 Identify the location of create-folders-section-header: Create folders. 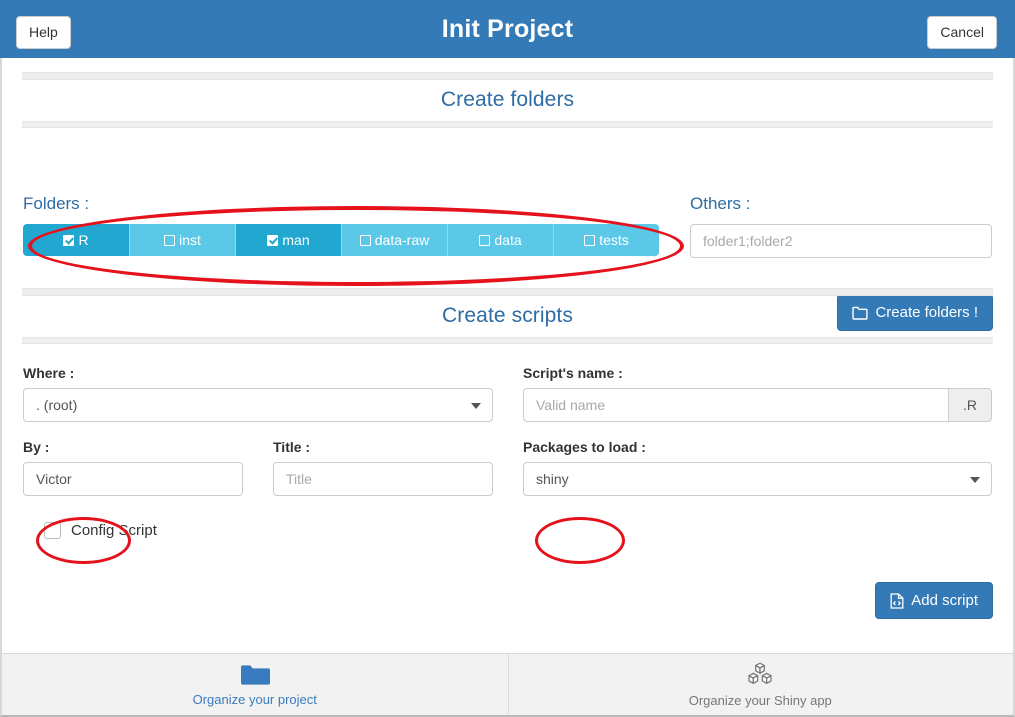
(507, 100).